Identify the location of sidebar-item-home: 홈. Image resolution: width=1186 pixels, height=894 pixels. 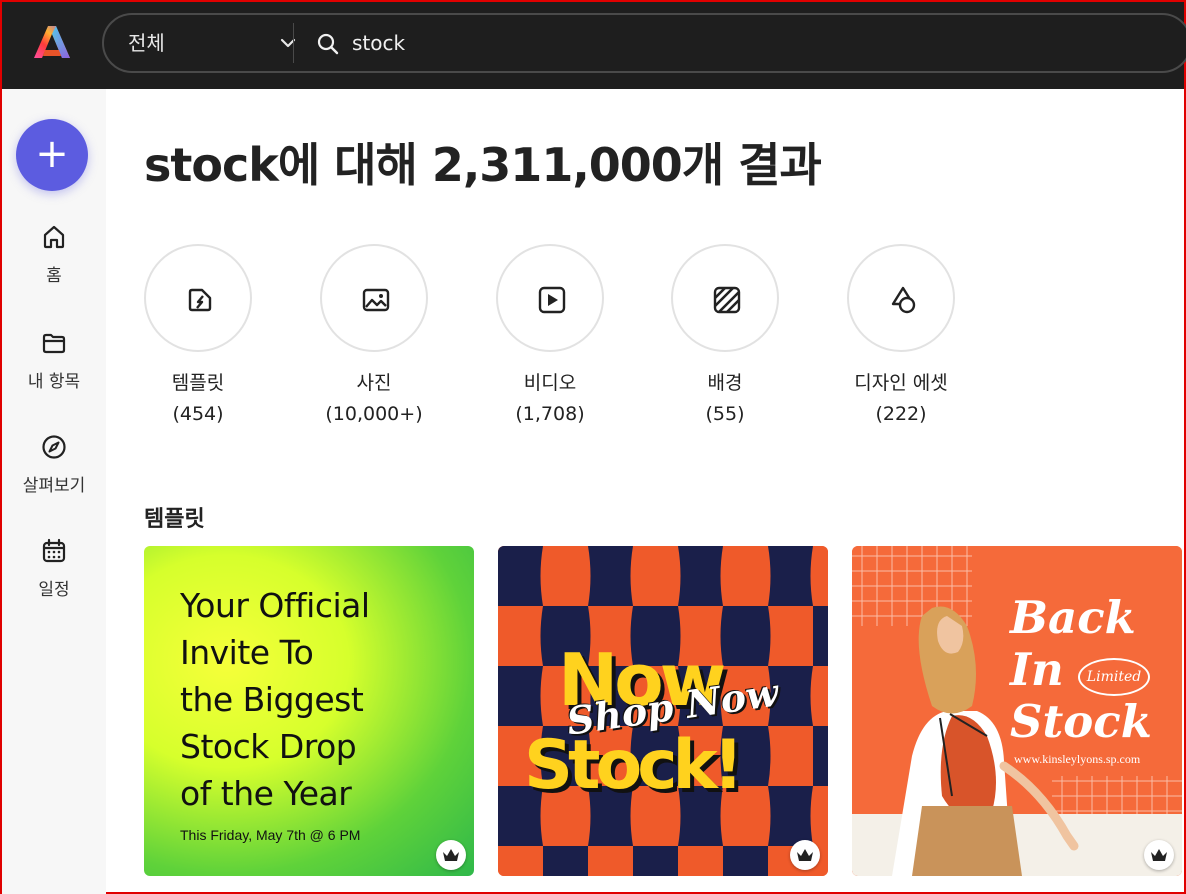
(54, 254).